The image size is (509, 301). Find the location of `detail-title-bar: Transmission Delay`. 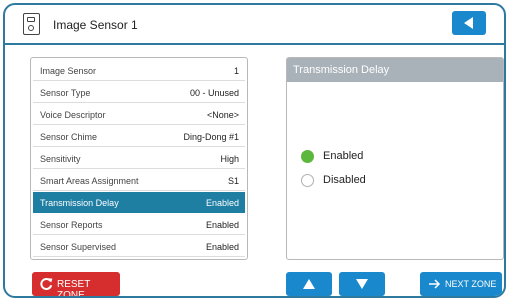

detail-title-bar: Transmission Delay is located at coordinates (395, 70).